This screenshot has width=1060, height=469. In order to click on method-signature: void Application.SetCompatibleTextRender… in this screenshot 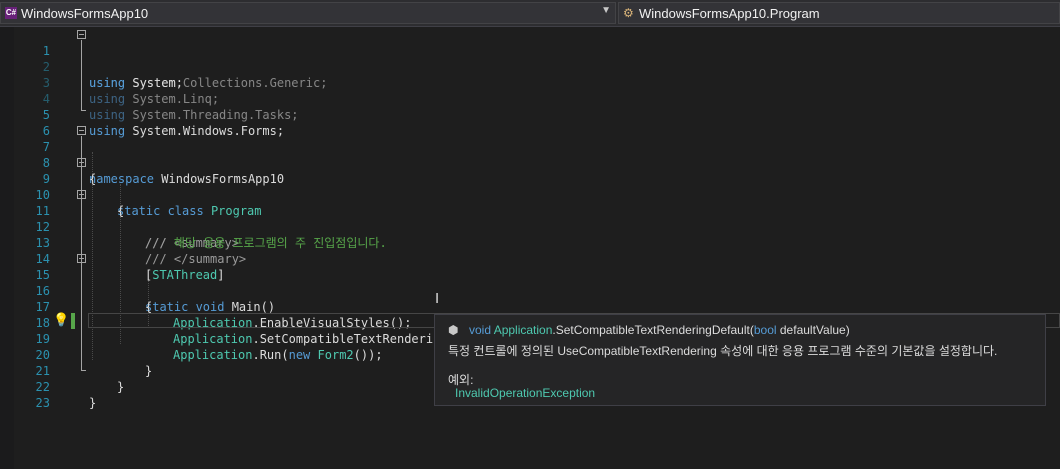, I will do `click(659, 330)`.